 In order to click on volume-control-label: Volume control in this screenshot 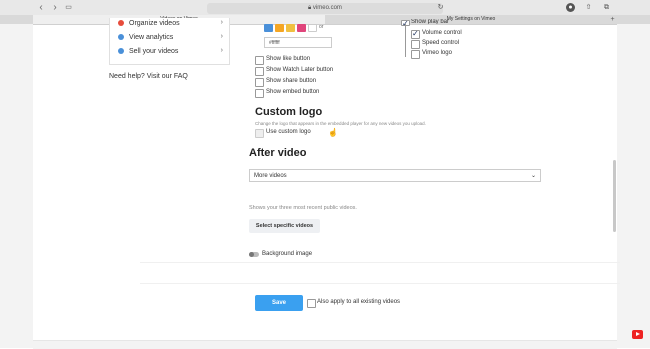, I will do `click(442, 33)`.